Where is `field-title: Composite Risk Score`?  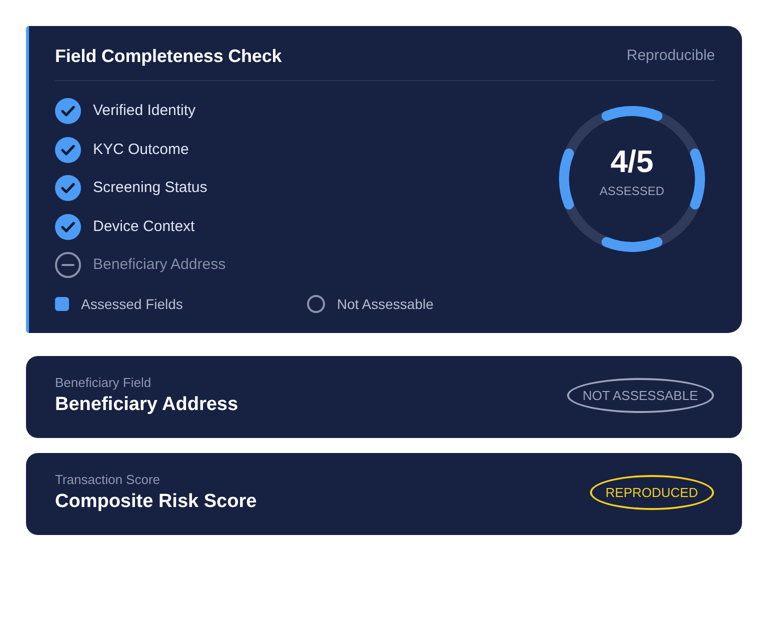
field-title: Composite Risk Score is located at coordinates (156, 502).